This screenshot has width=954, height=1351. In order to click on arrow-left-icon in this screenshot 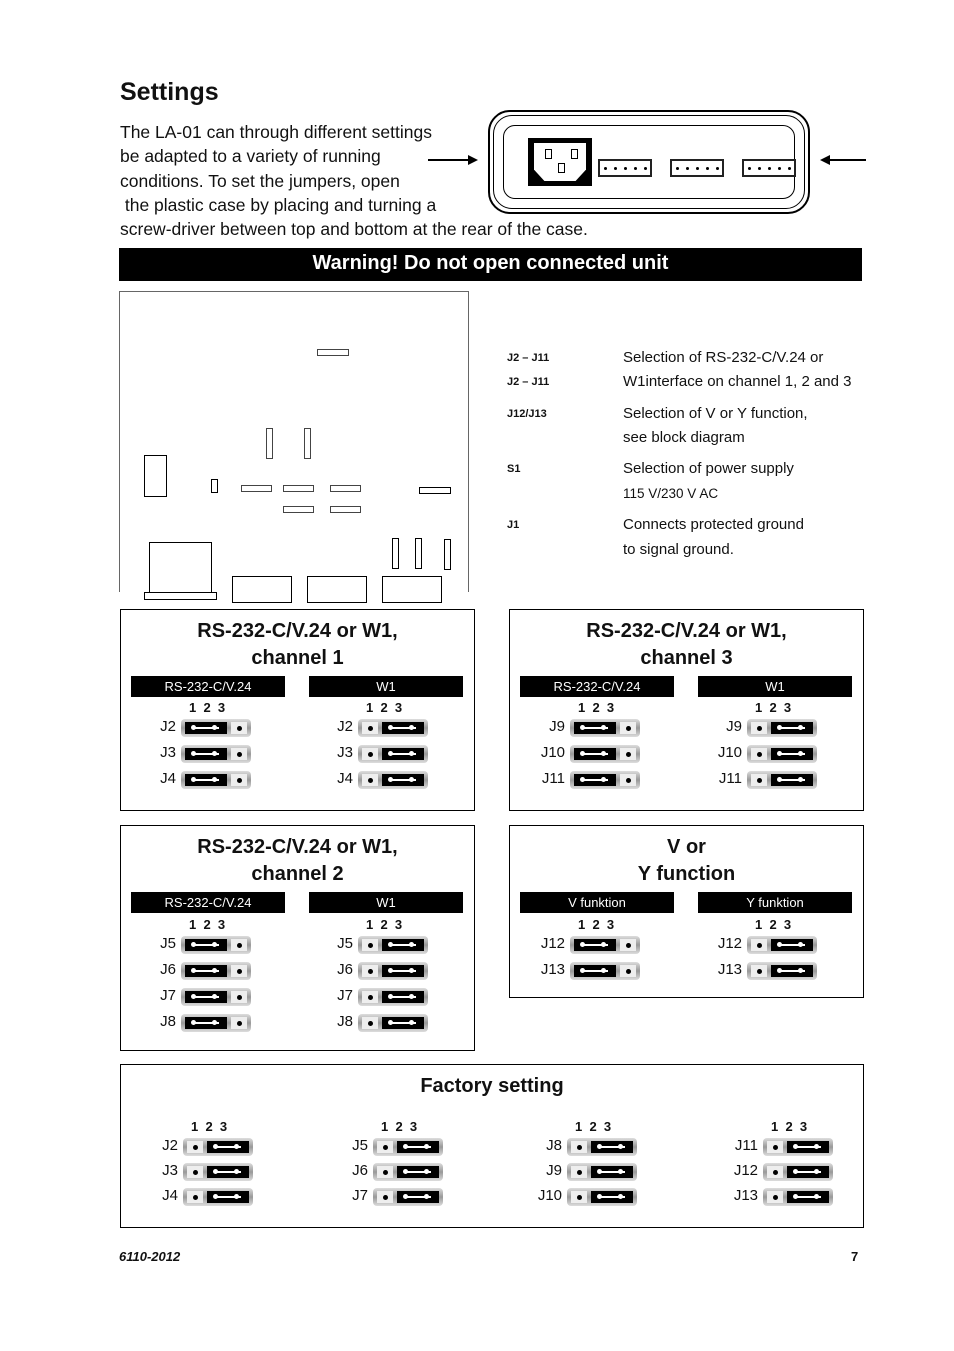, I will do `click(843, 160)`.